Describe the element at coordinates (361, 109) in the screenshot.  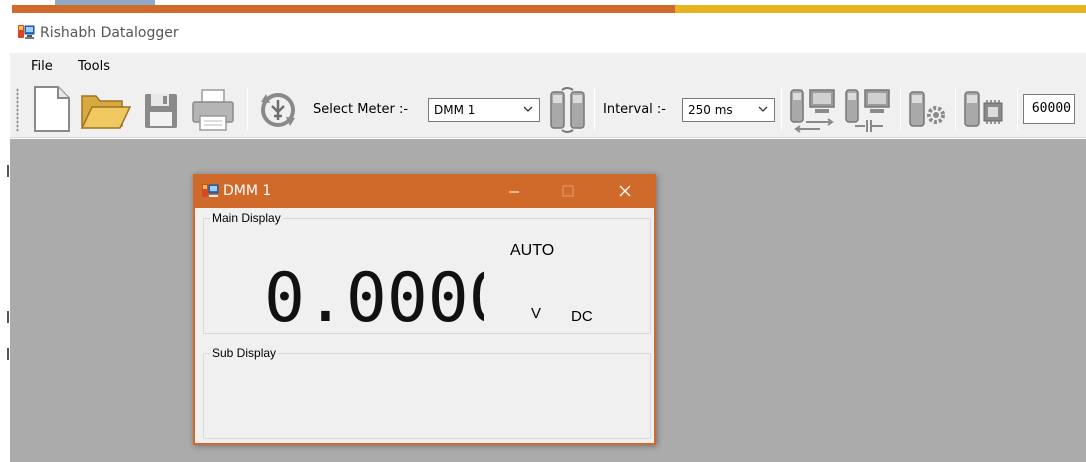
I see `select-meter-label: Select Meter :-` at that location.